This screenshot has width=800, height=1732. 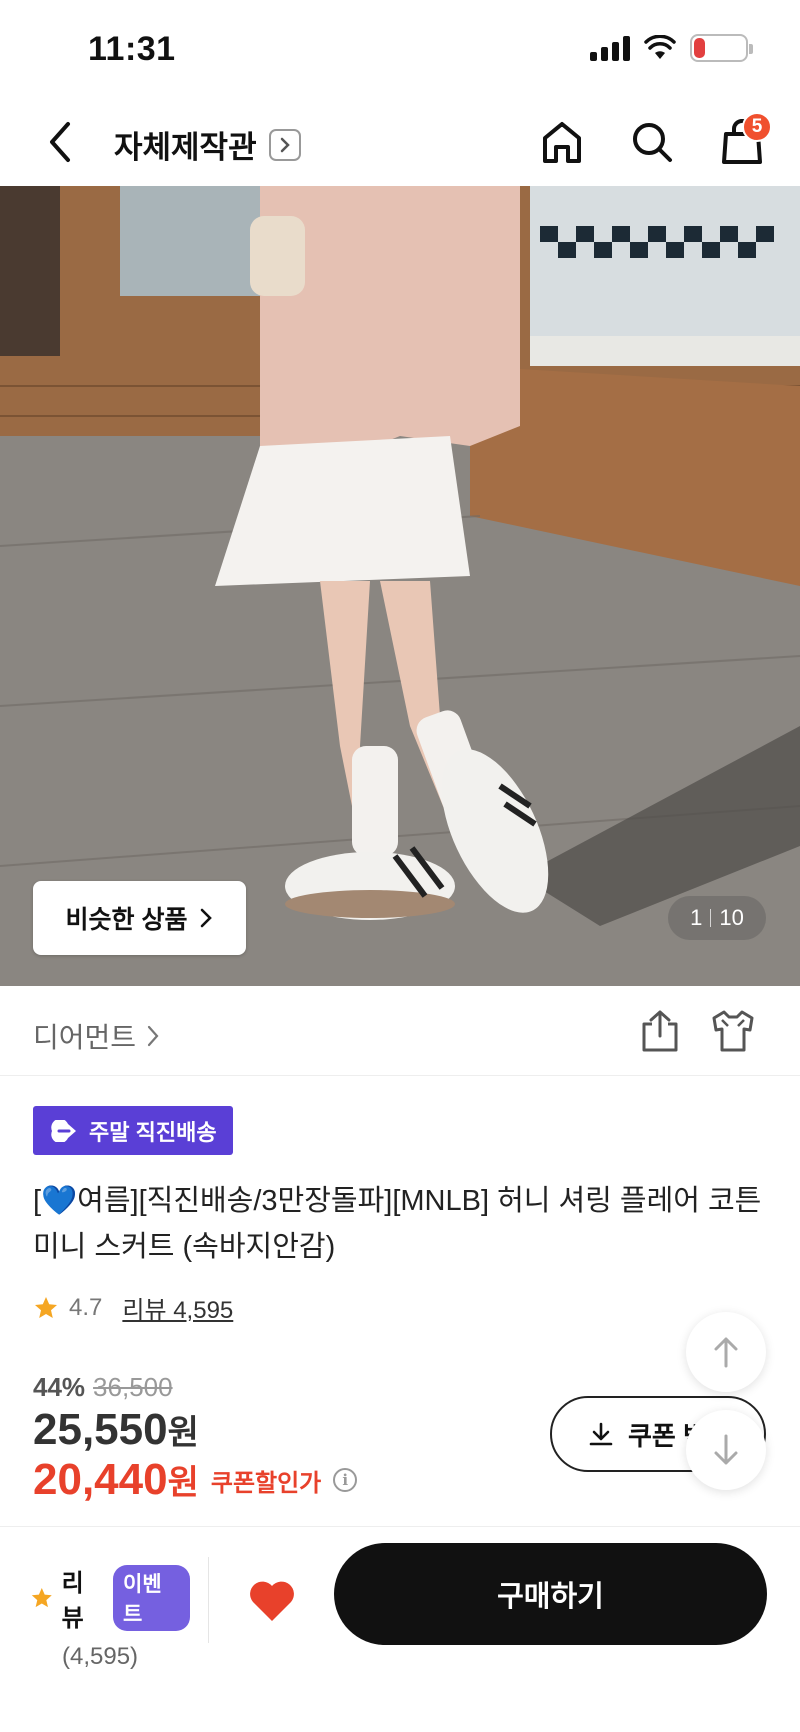 I want to click on review-summary-label: 리뷰, so click(x=72, y=1601).